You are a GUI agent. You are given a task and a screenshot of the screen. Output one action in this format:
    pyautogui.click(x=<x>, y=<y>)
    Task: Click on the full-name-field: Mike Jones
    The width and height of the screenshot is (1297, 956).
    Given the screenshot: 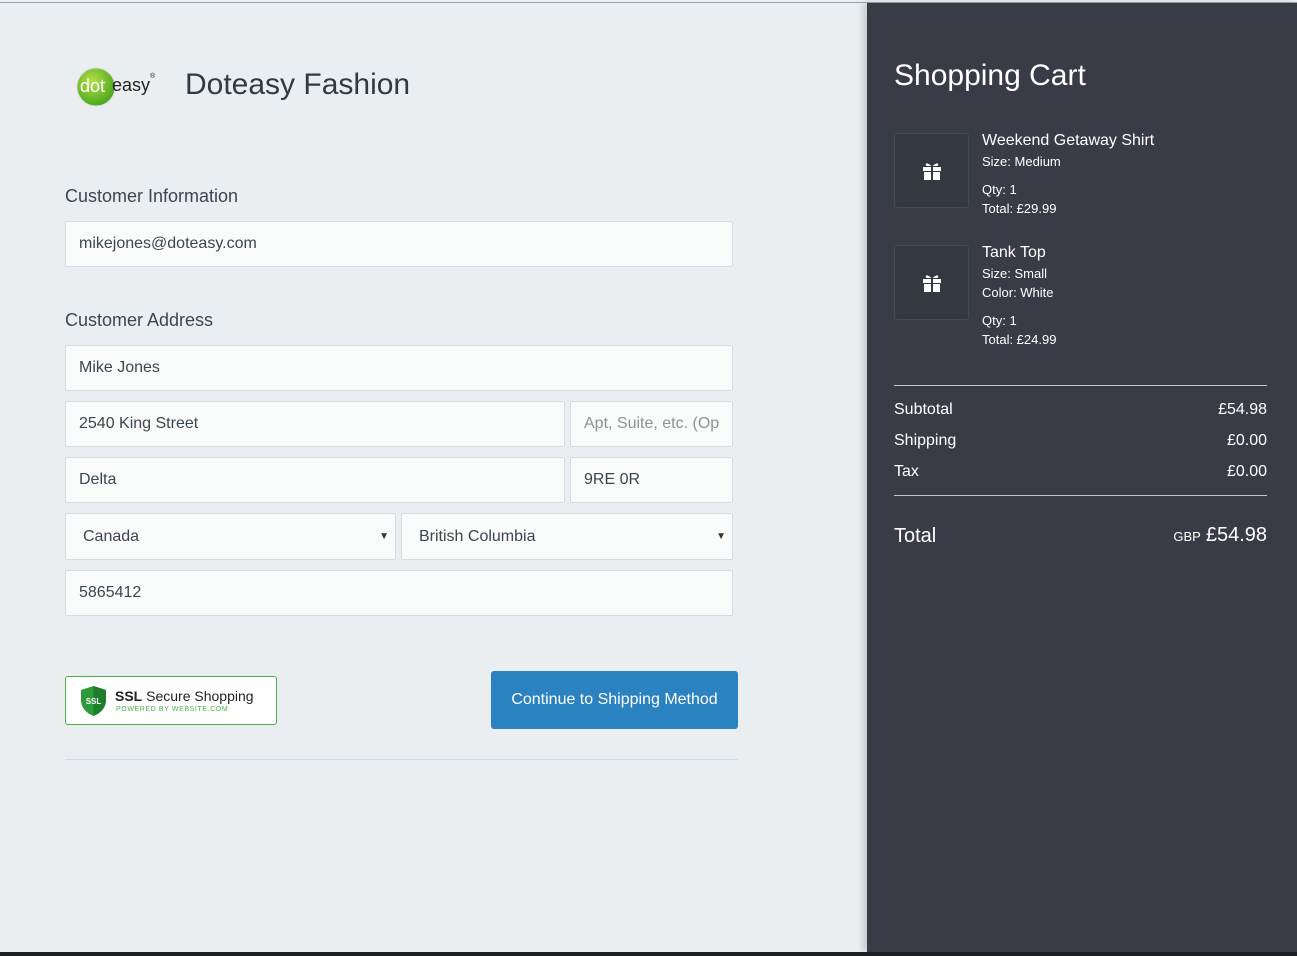 What is the action you would take?
    pyautogui.click(x=399, y=368)
    